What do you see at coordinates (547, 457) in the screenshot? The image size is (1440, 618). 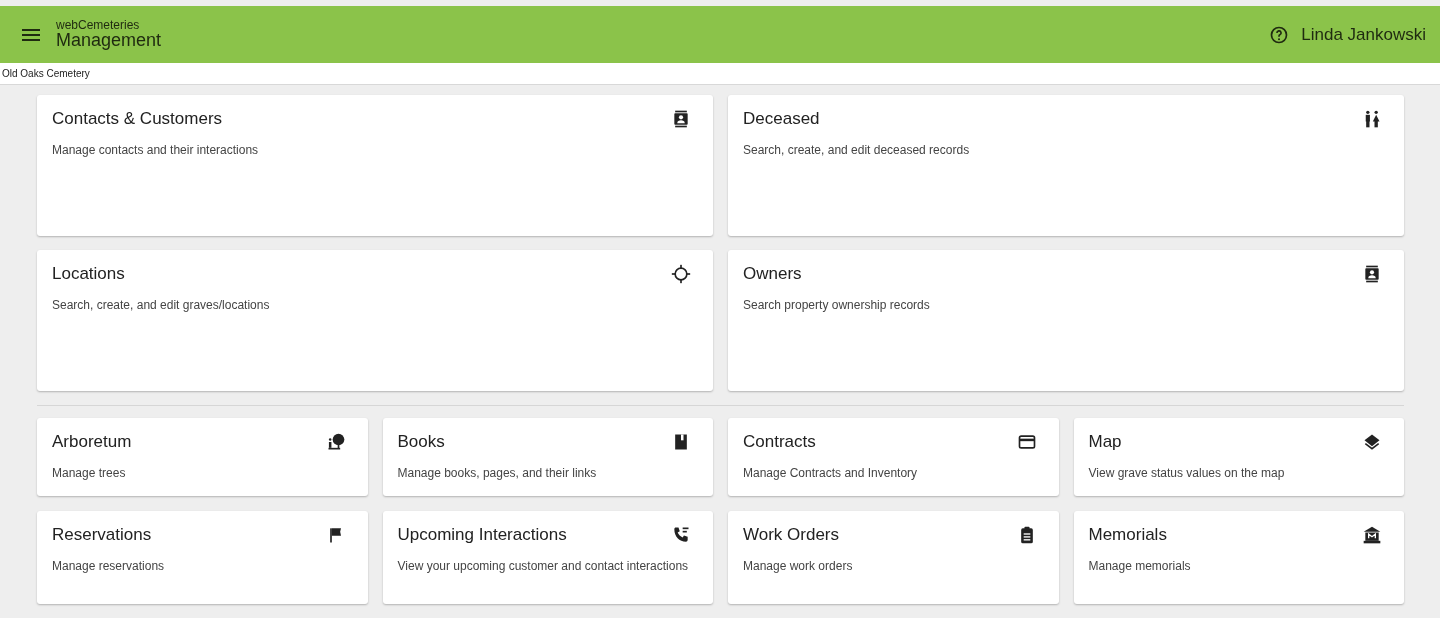 I see `module-card: Books Manage books, pages, and their links` at bounding box center [547, 457].